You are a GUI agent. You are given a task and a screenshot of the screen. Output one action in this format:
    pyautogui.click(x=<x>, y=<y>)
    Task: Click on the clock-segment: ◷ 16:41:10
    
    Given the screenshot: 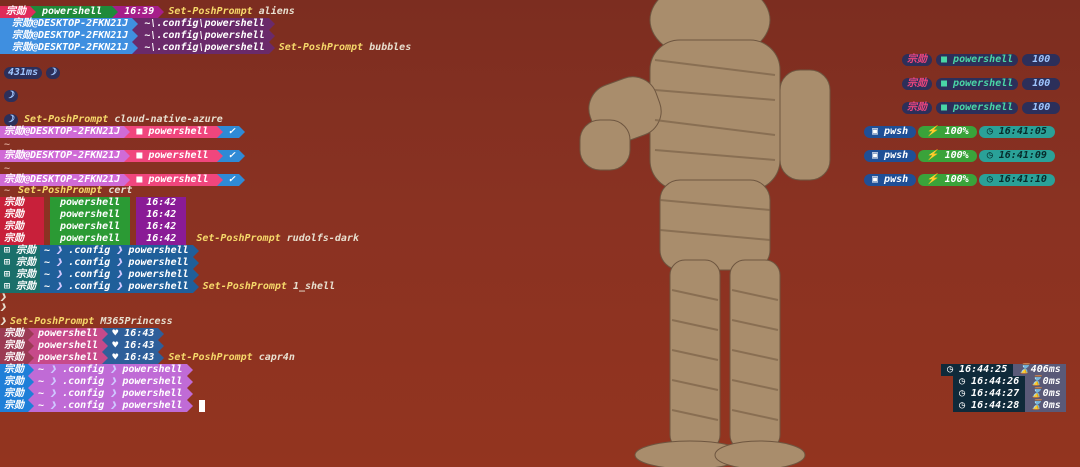 What is the action you would take?
    pyautogui.click(x=1016, y=180)
    